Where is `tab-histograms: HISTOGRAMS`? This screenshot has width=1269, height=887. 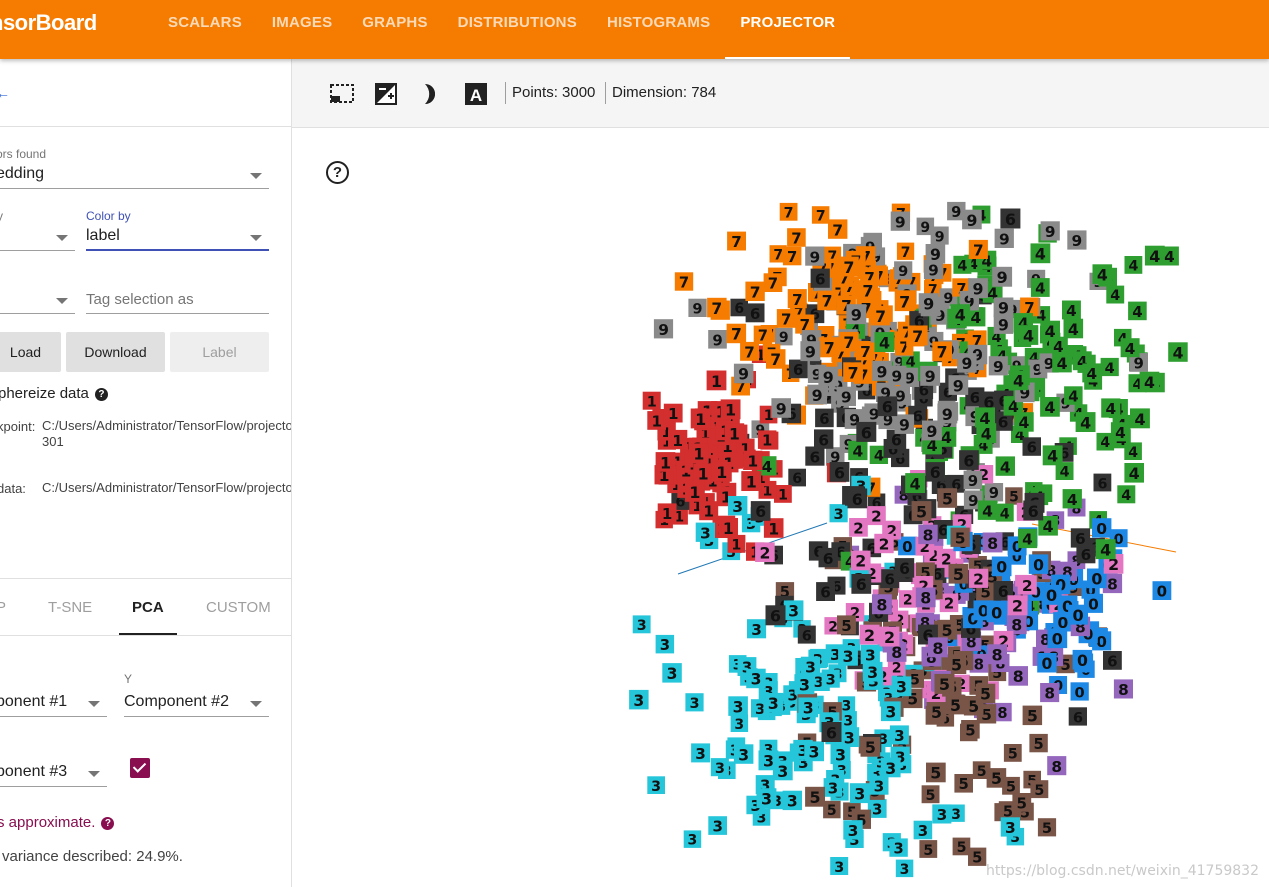
tab-histograms: HISTOGRAMS is located at coordinates (658, 29).